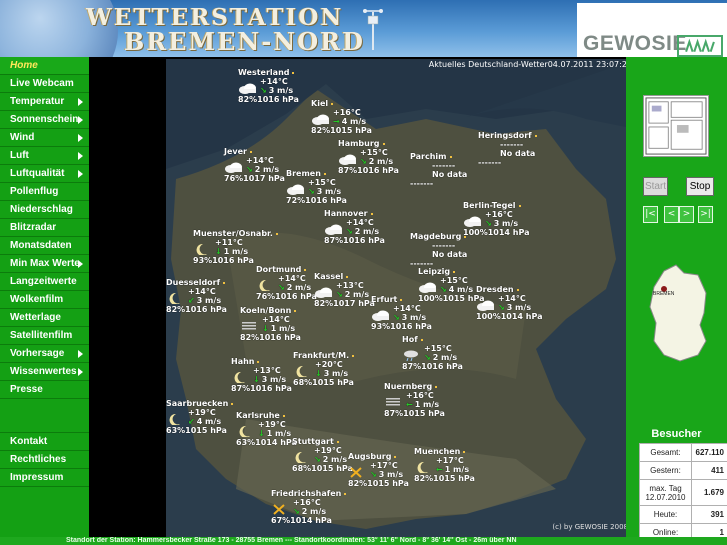 Image resolution: width=727 pixels, height=545 pixels. What do you see at coordinates (705, 214) in the screenshot?
I see `last-frame-button: >|` at bounding box center [705, 214].